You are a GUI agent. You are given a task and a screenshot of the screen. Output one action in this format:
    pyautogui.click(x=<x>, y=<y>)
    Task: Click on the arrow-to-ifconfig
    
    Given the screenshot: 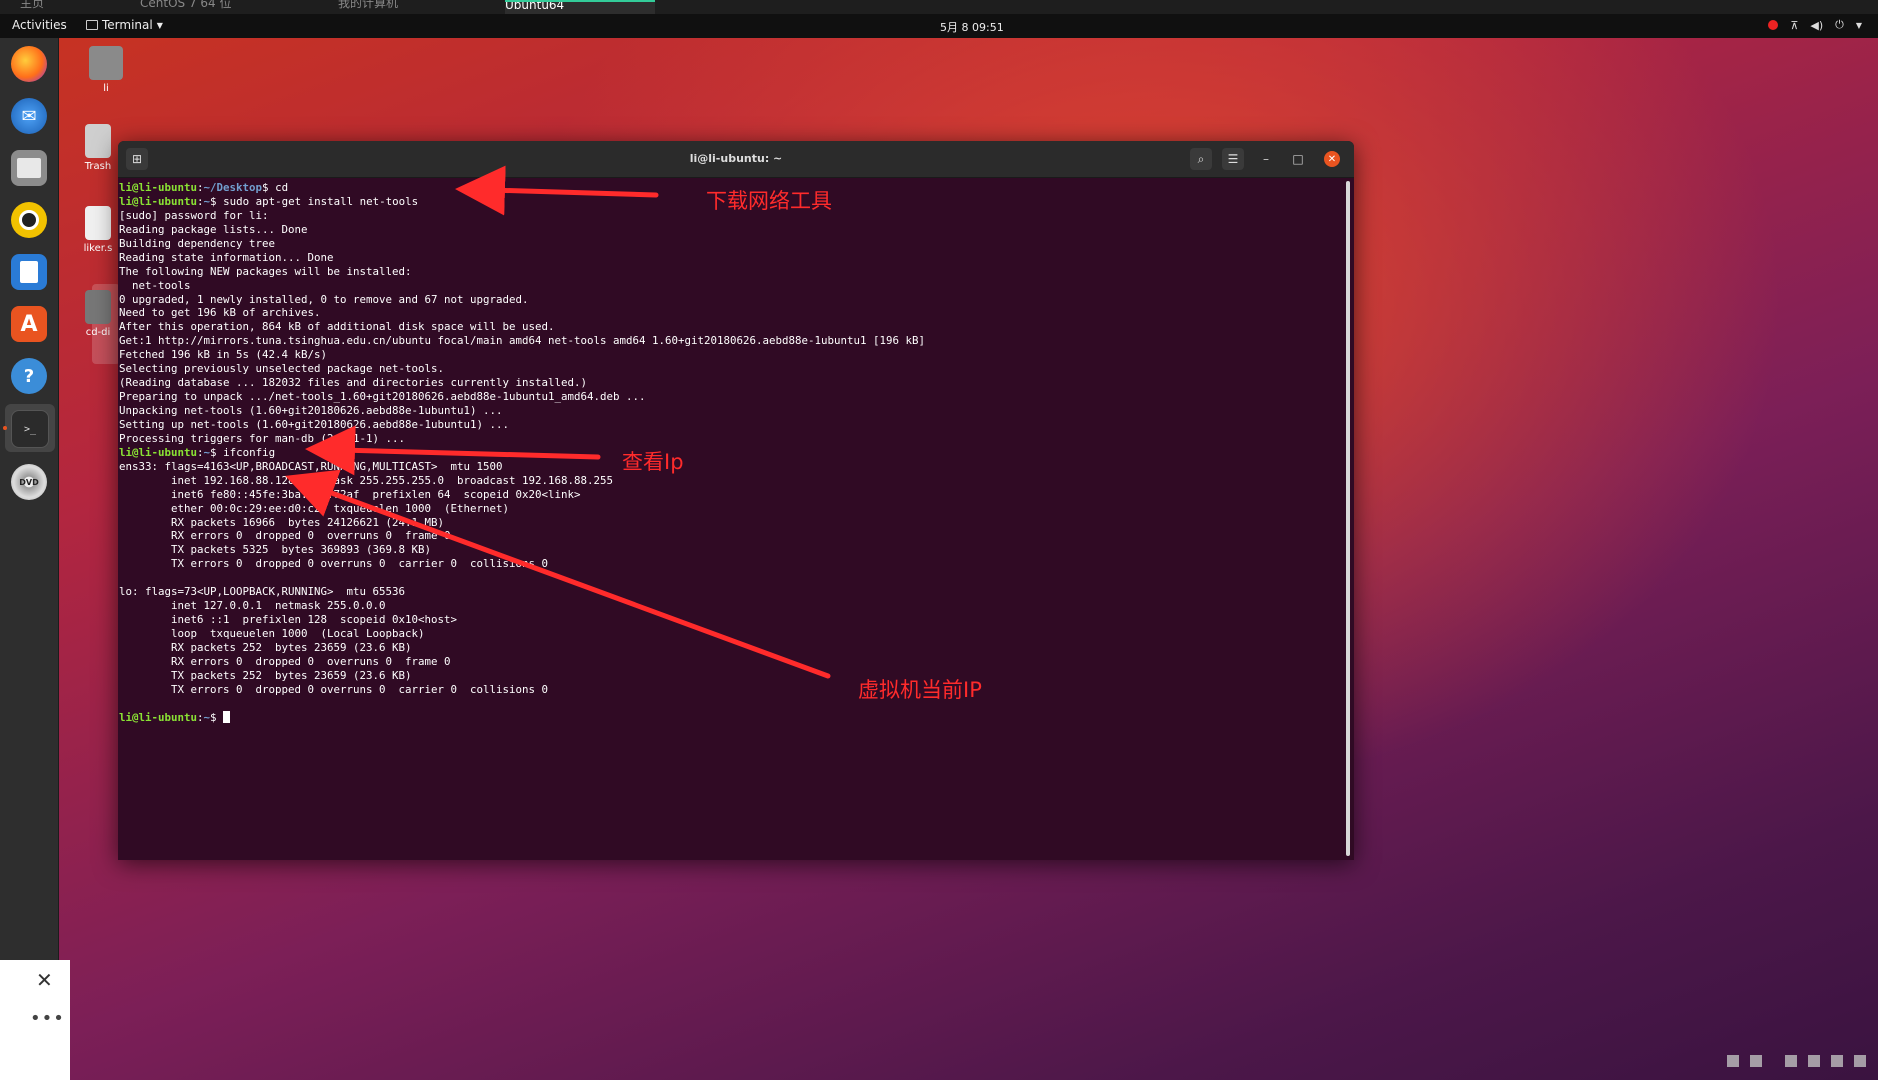 What is the action you would take?
    pyautogui.click(x=453, y=450)
    